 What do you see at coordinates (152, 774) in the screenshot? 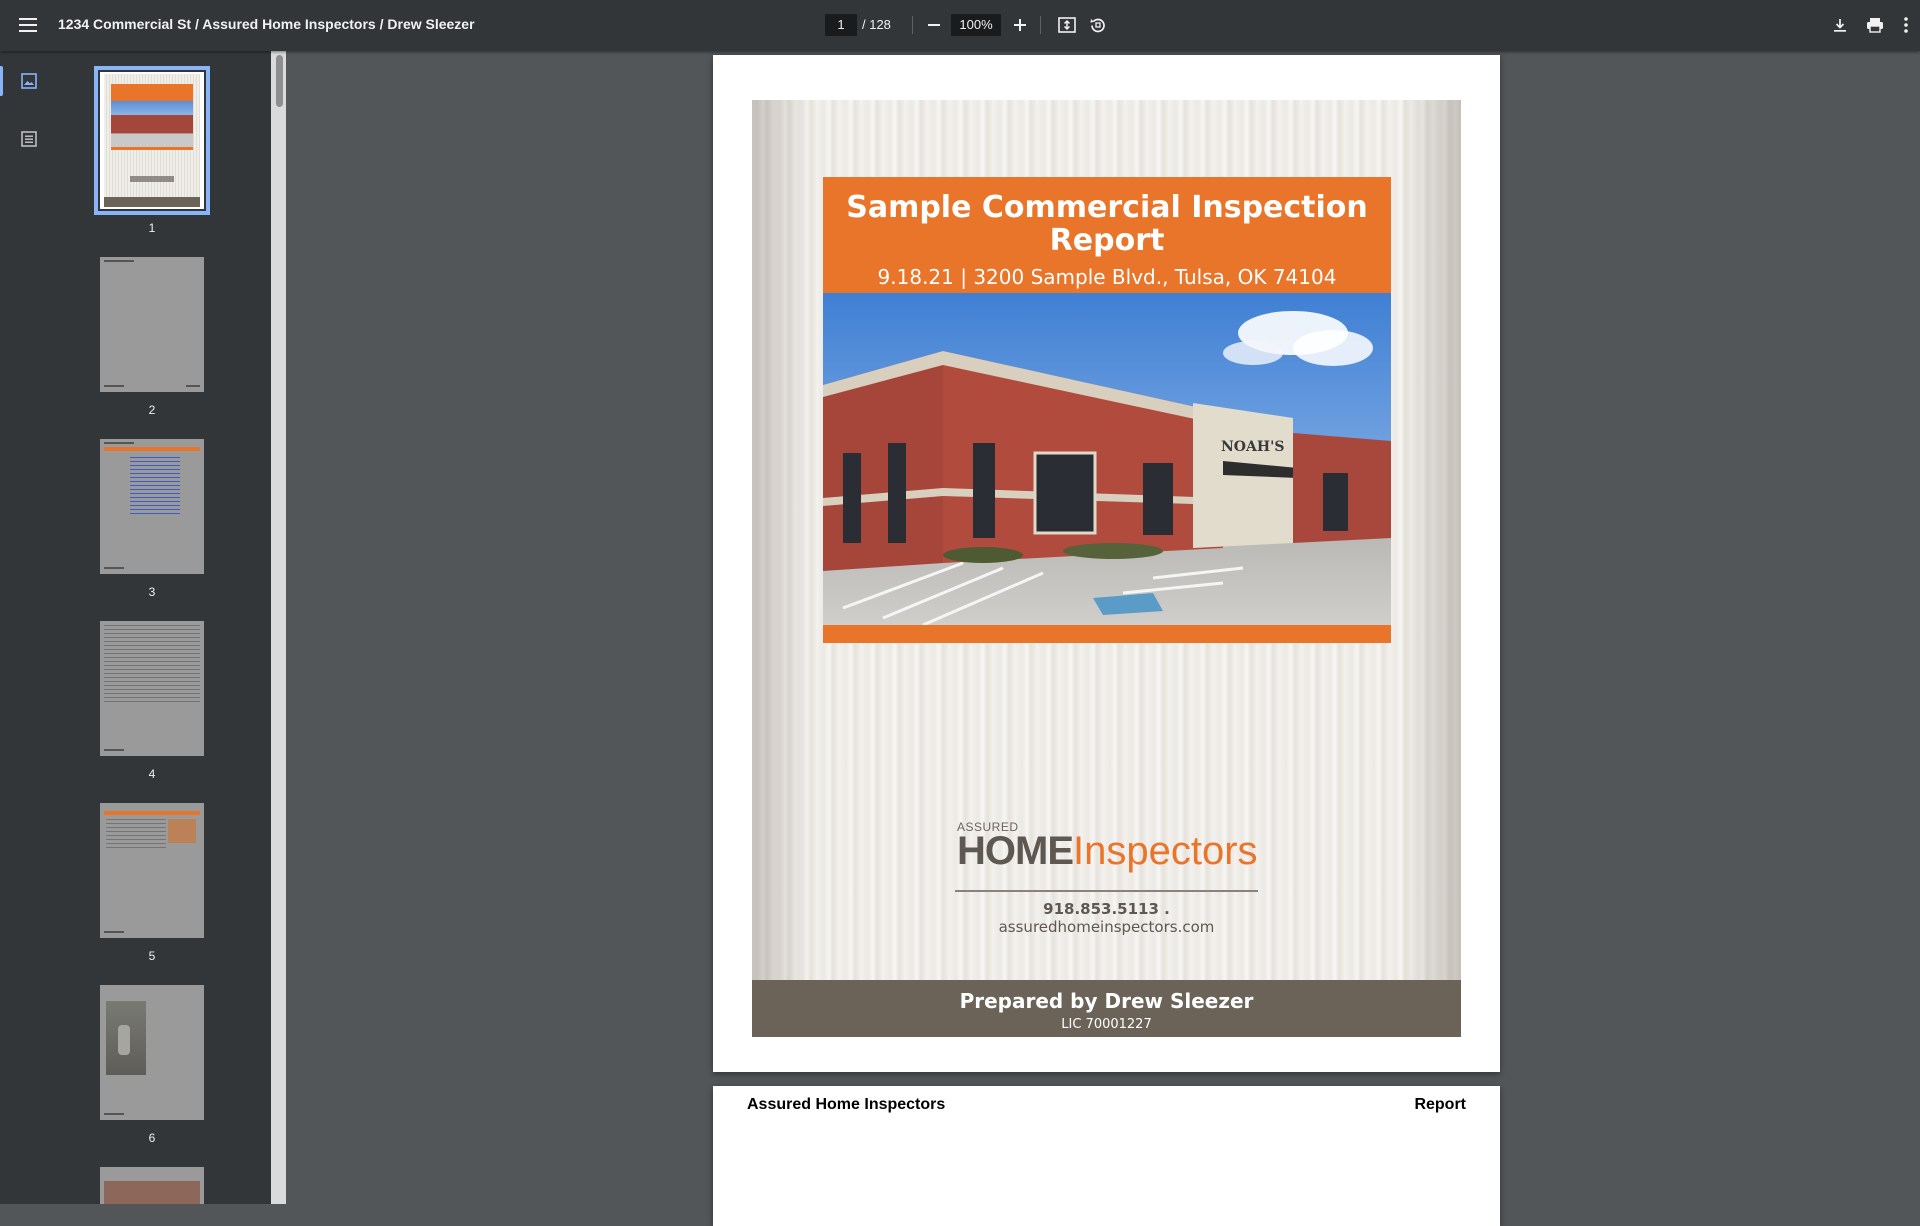
I see `thumbnail-page-number: 4` at bounding box center [152, 774].